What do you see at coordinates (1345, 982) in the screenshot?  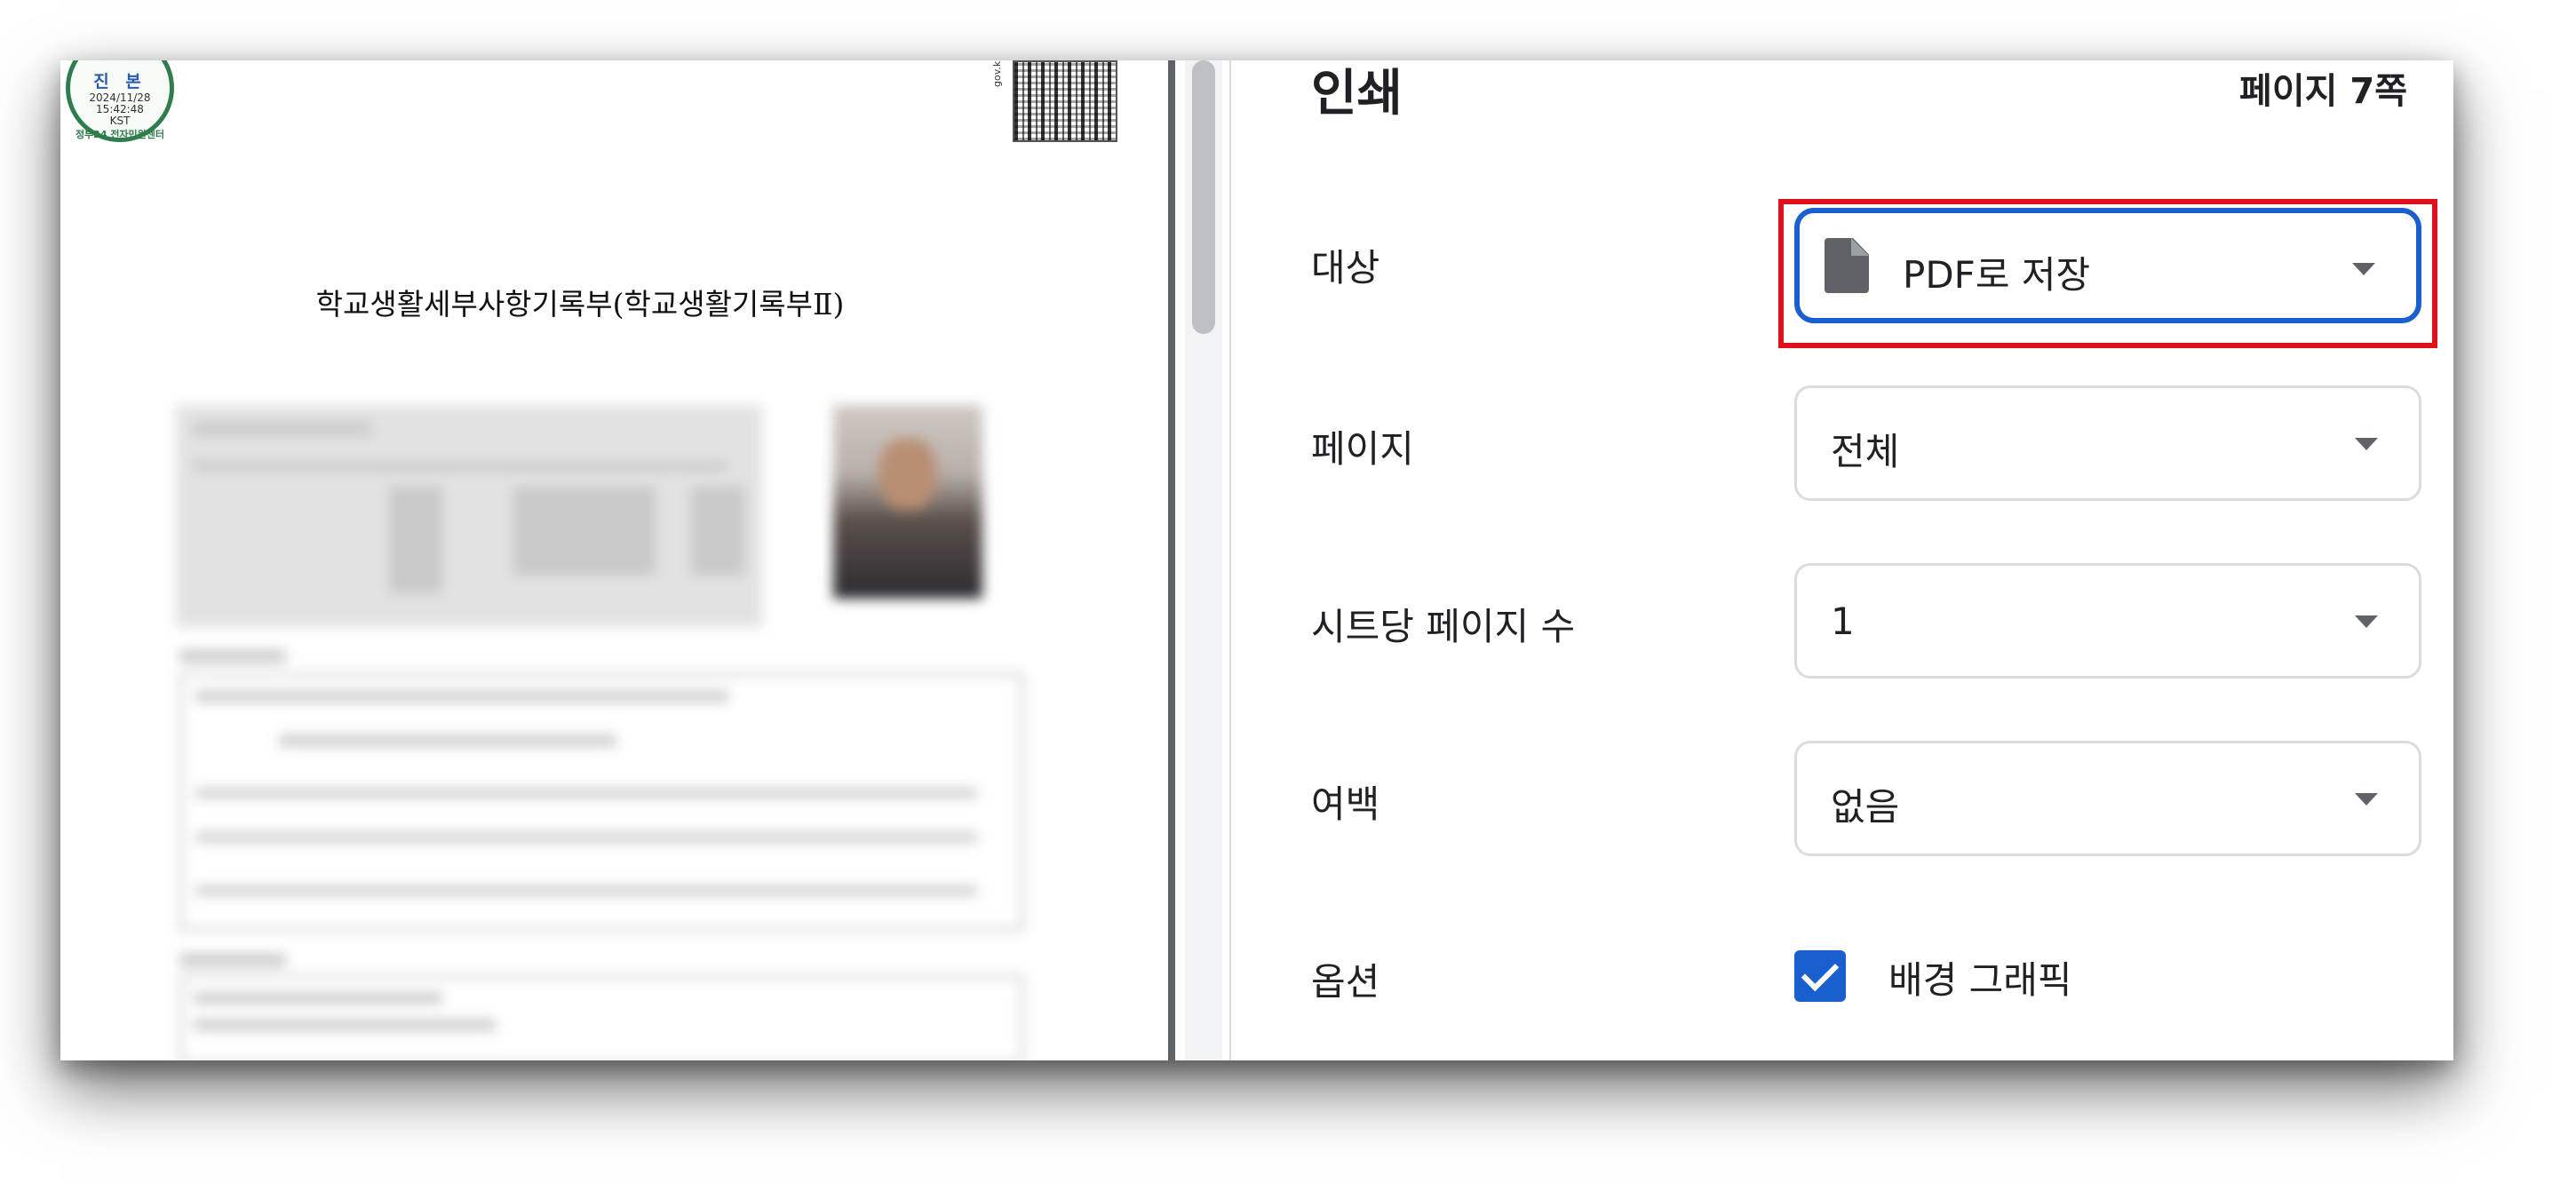 I see `options-label: 옵션` at bounding box center [1345, 982].